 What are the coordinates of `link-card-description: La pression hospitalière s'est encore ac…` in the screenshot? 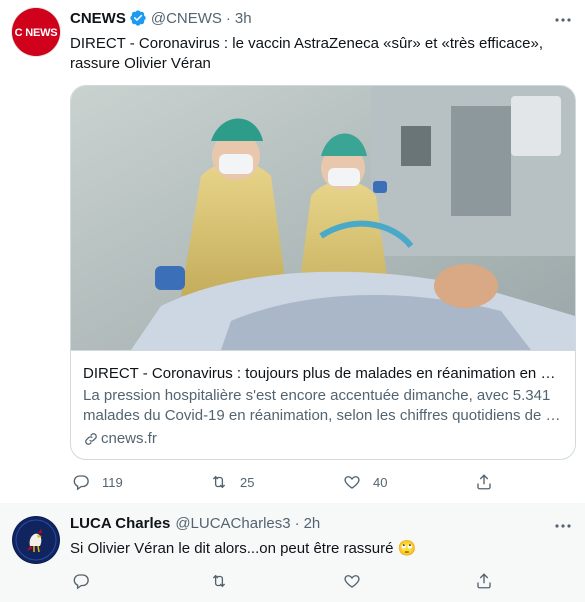 It's located at (323, 406).